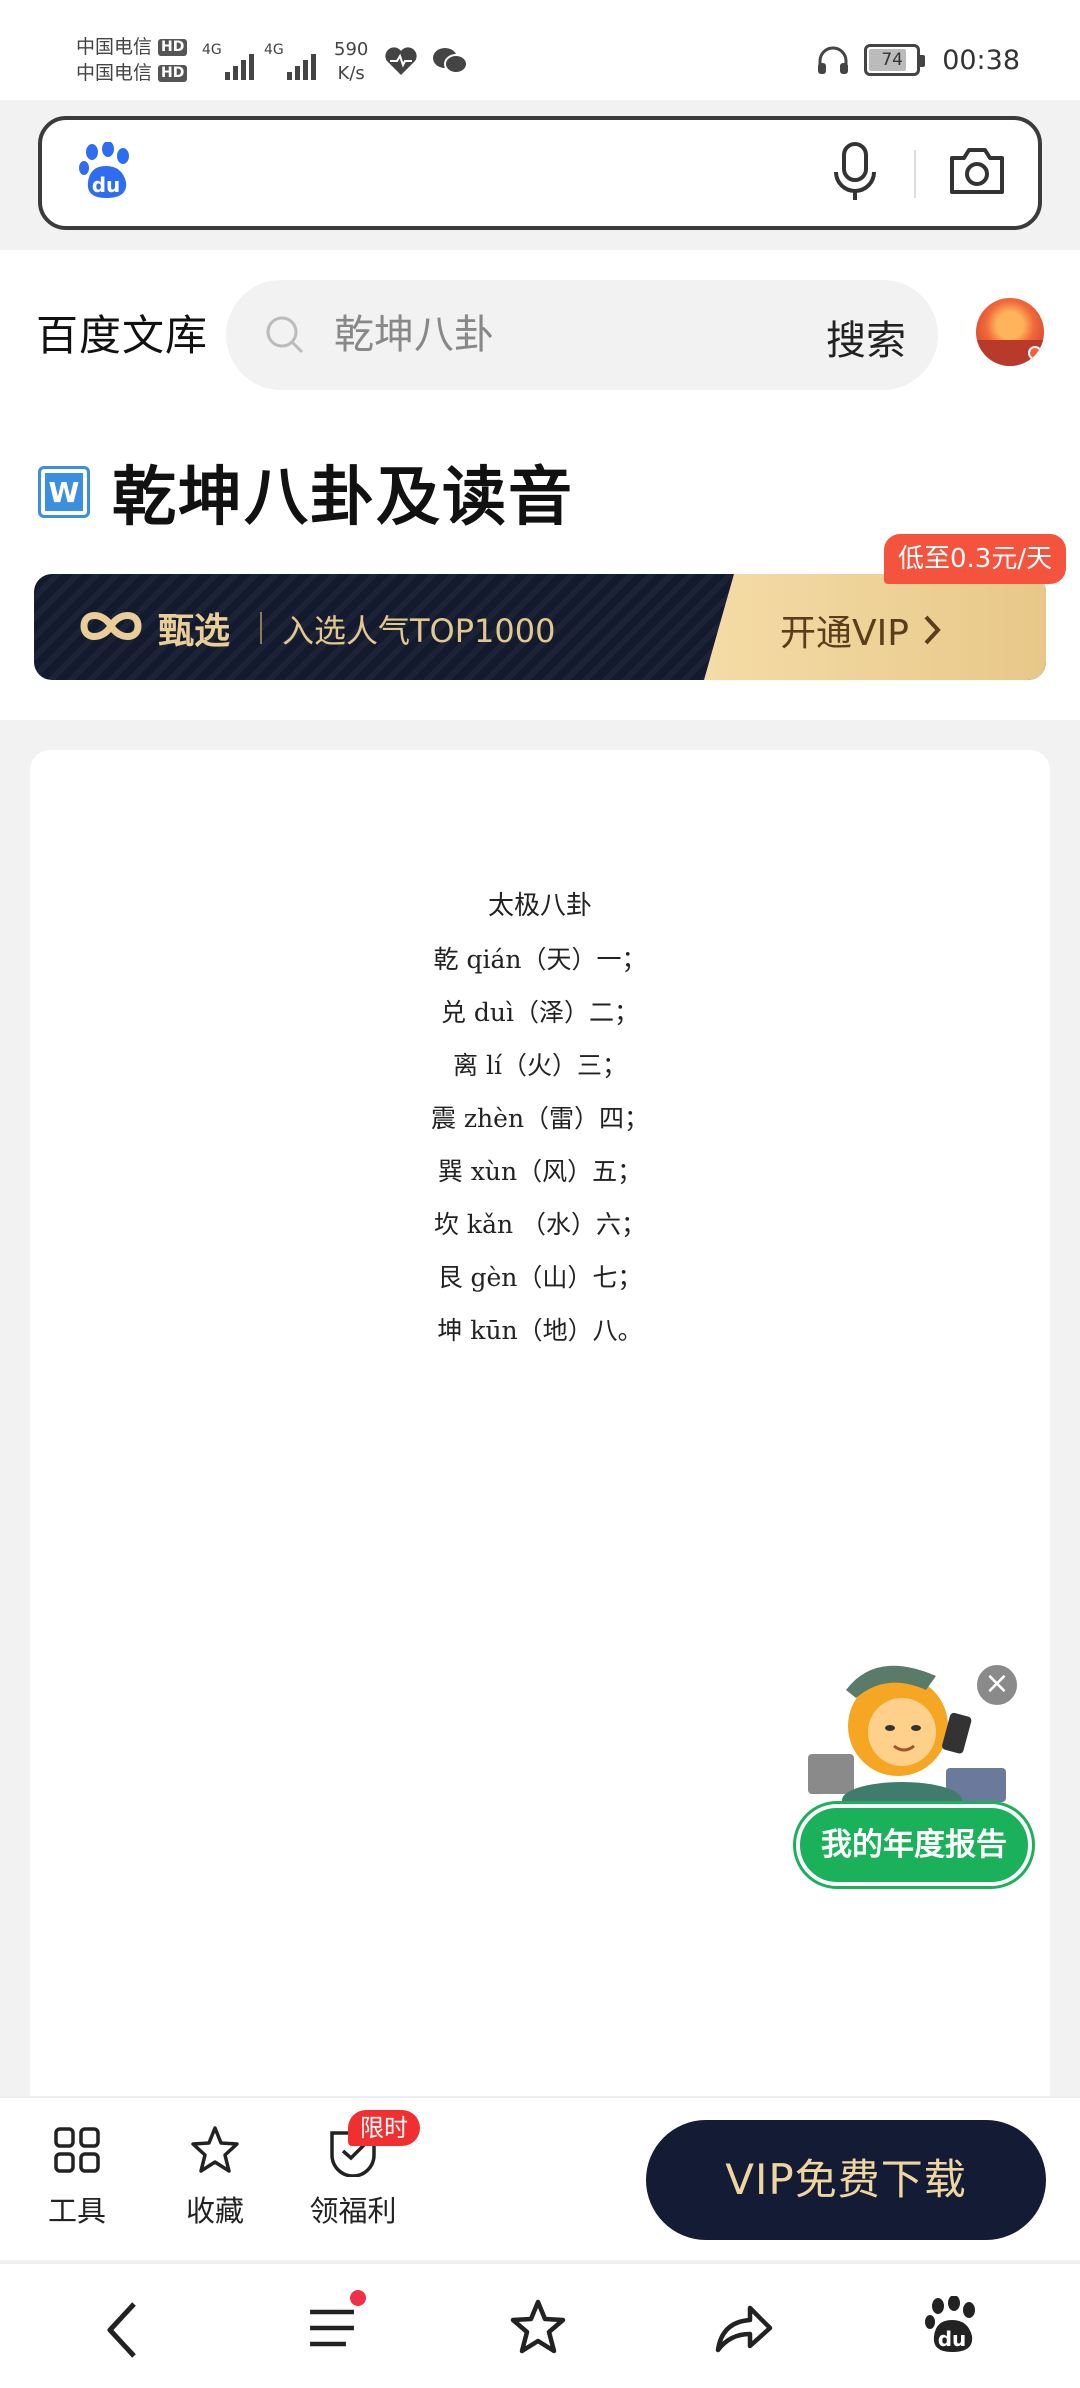 The height and width of the screenshot is (2388, 1080). What do you see at coordinates (932, 630) in the screenshot?
I see `chevron-right-icon` at bounding box center [932, 630].